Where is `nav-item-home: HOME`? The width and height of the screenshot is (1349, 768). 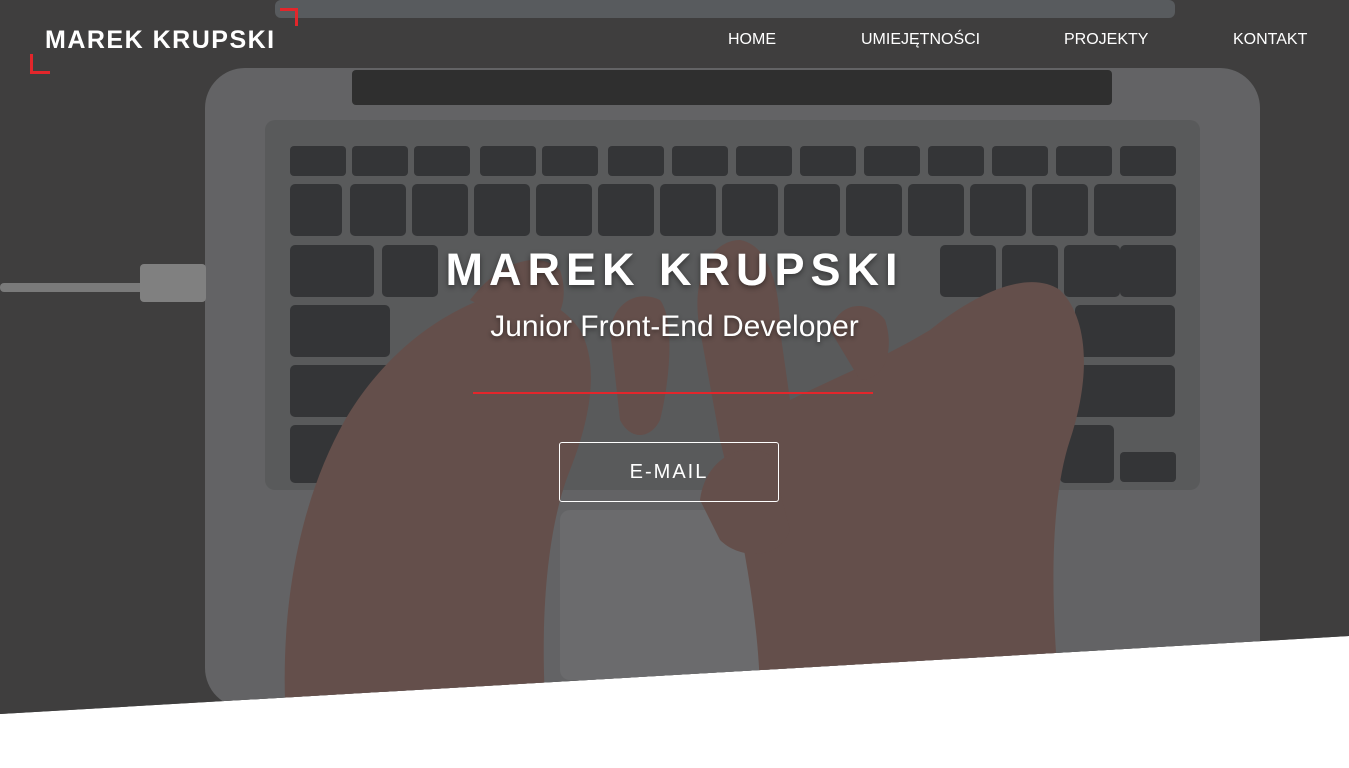 nav-item-home: HOME is located at coordinates (752, 40).